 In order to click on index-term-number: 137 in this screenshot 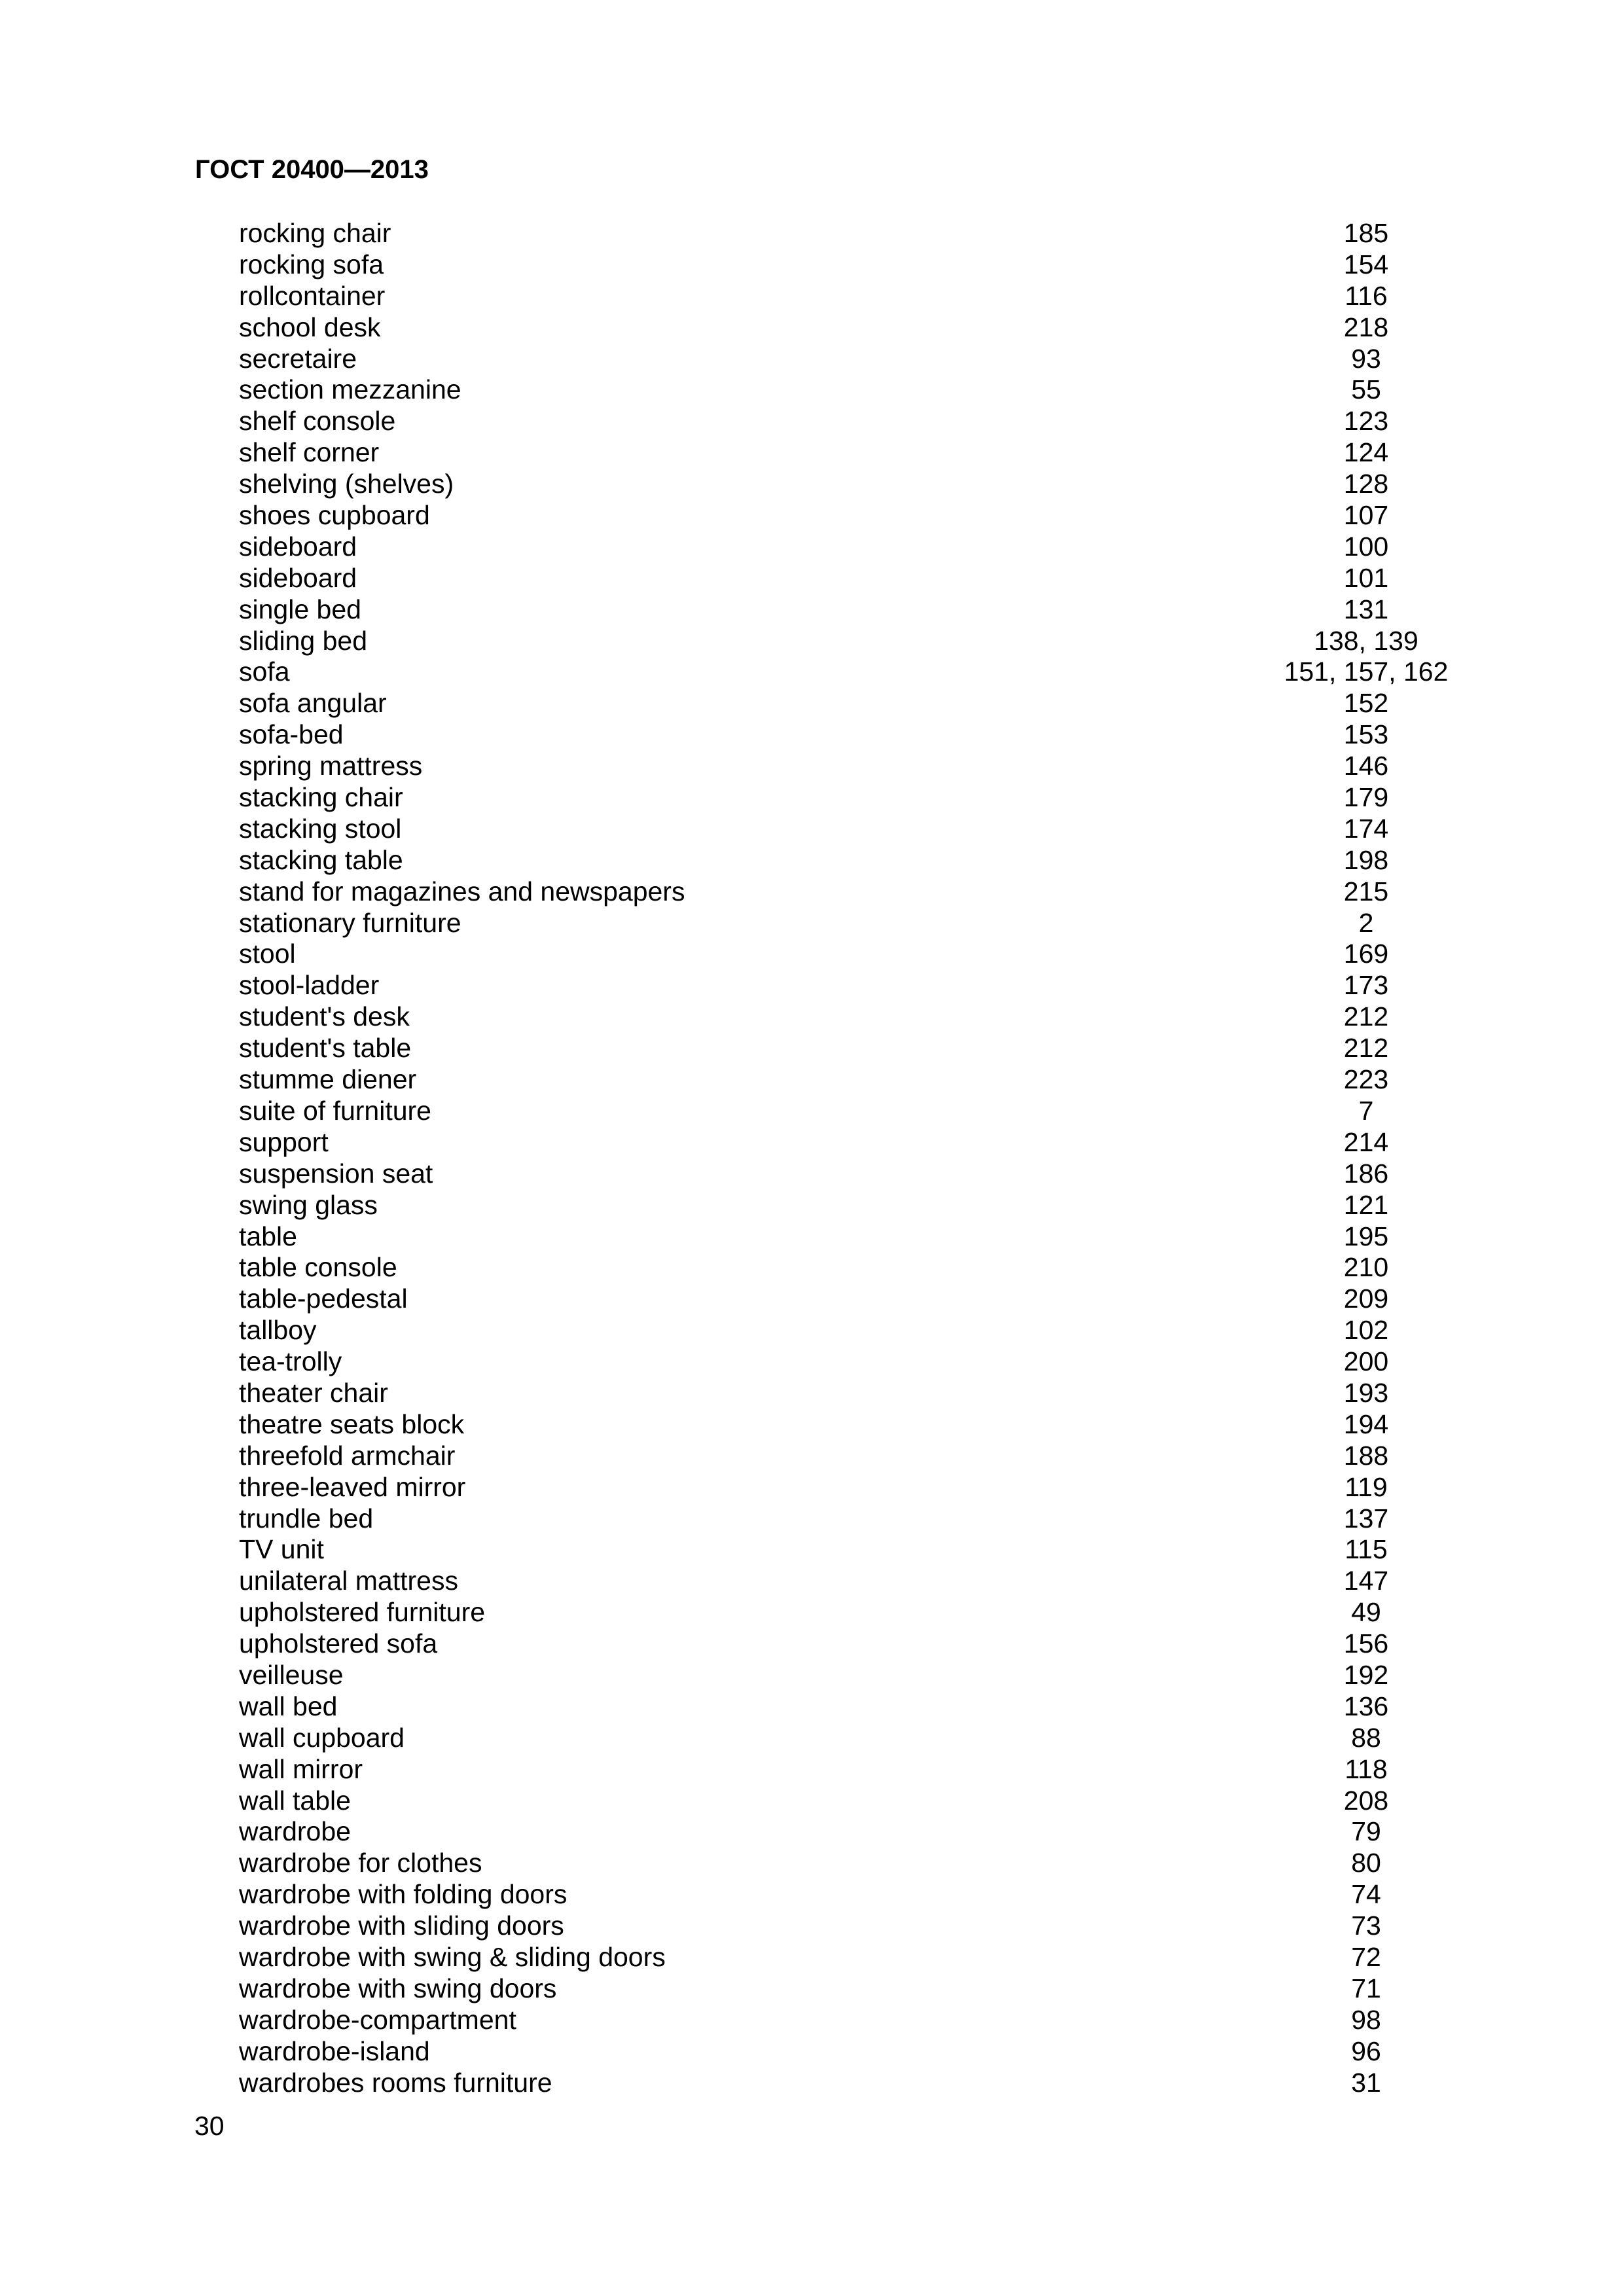, I will do `click(1366, 1518)`.